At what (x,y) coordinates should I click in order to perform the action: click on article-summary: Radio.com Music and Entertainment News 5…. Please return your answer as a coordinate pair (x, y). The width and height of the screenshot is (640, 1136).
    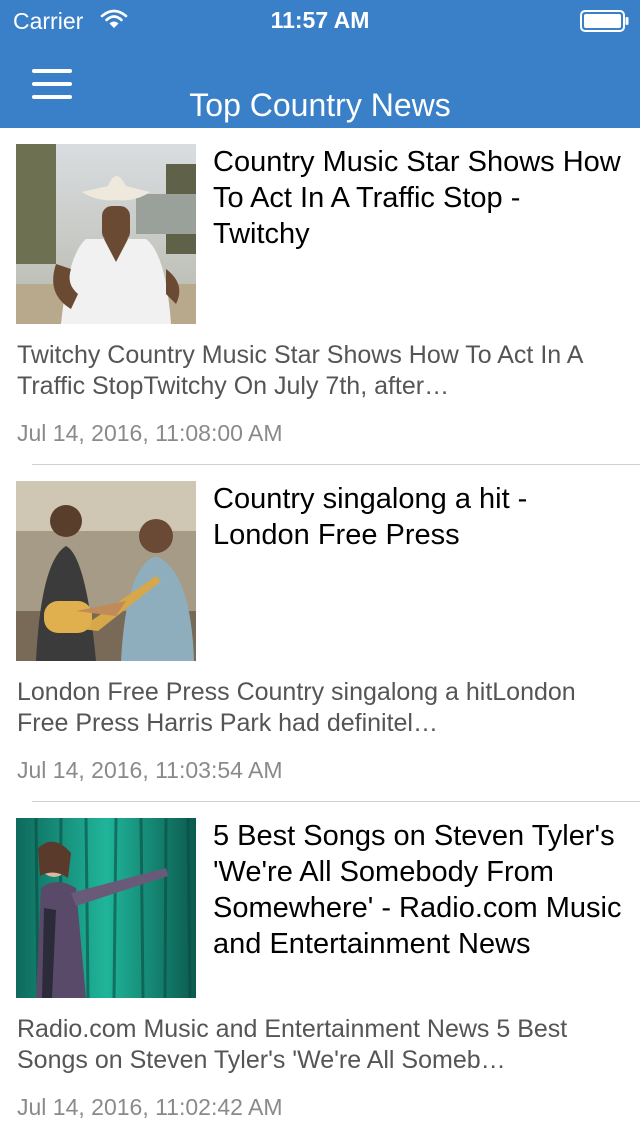
    Looking at the image, I should click on (292, 1044).